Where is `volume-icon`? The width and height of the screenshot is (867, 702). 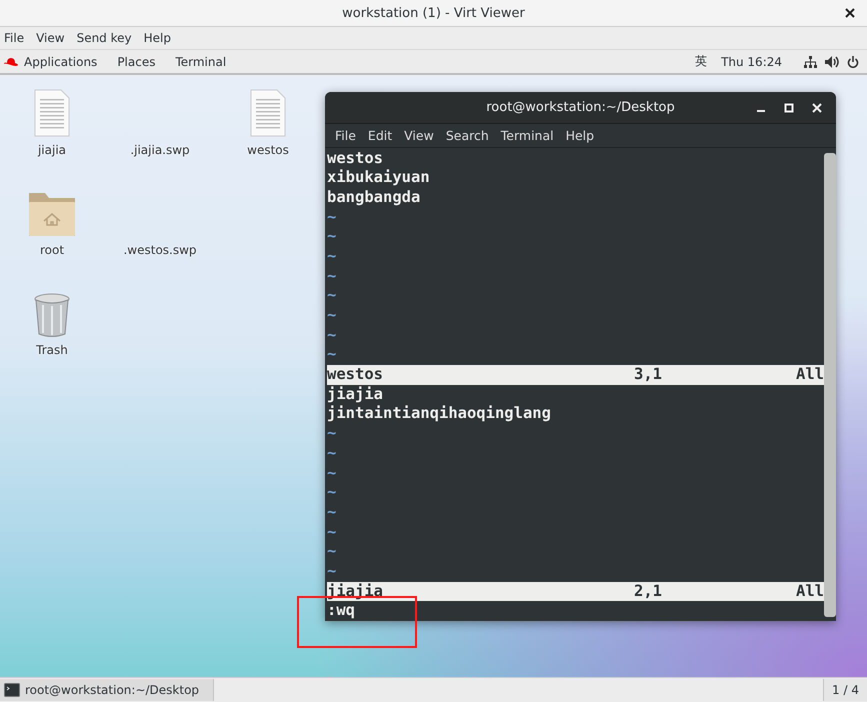 volume-icon is located at coordinates (832, 62).